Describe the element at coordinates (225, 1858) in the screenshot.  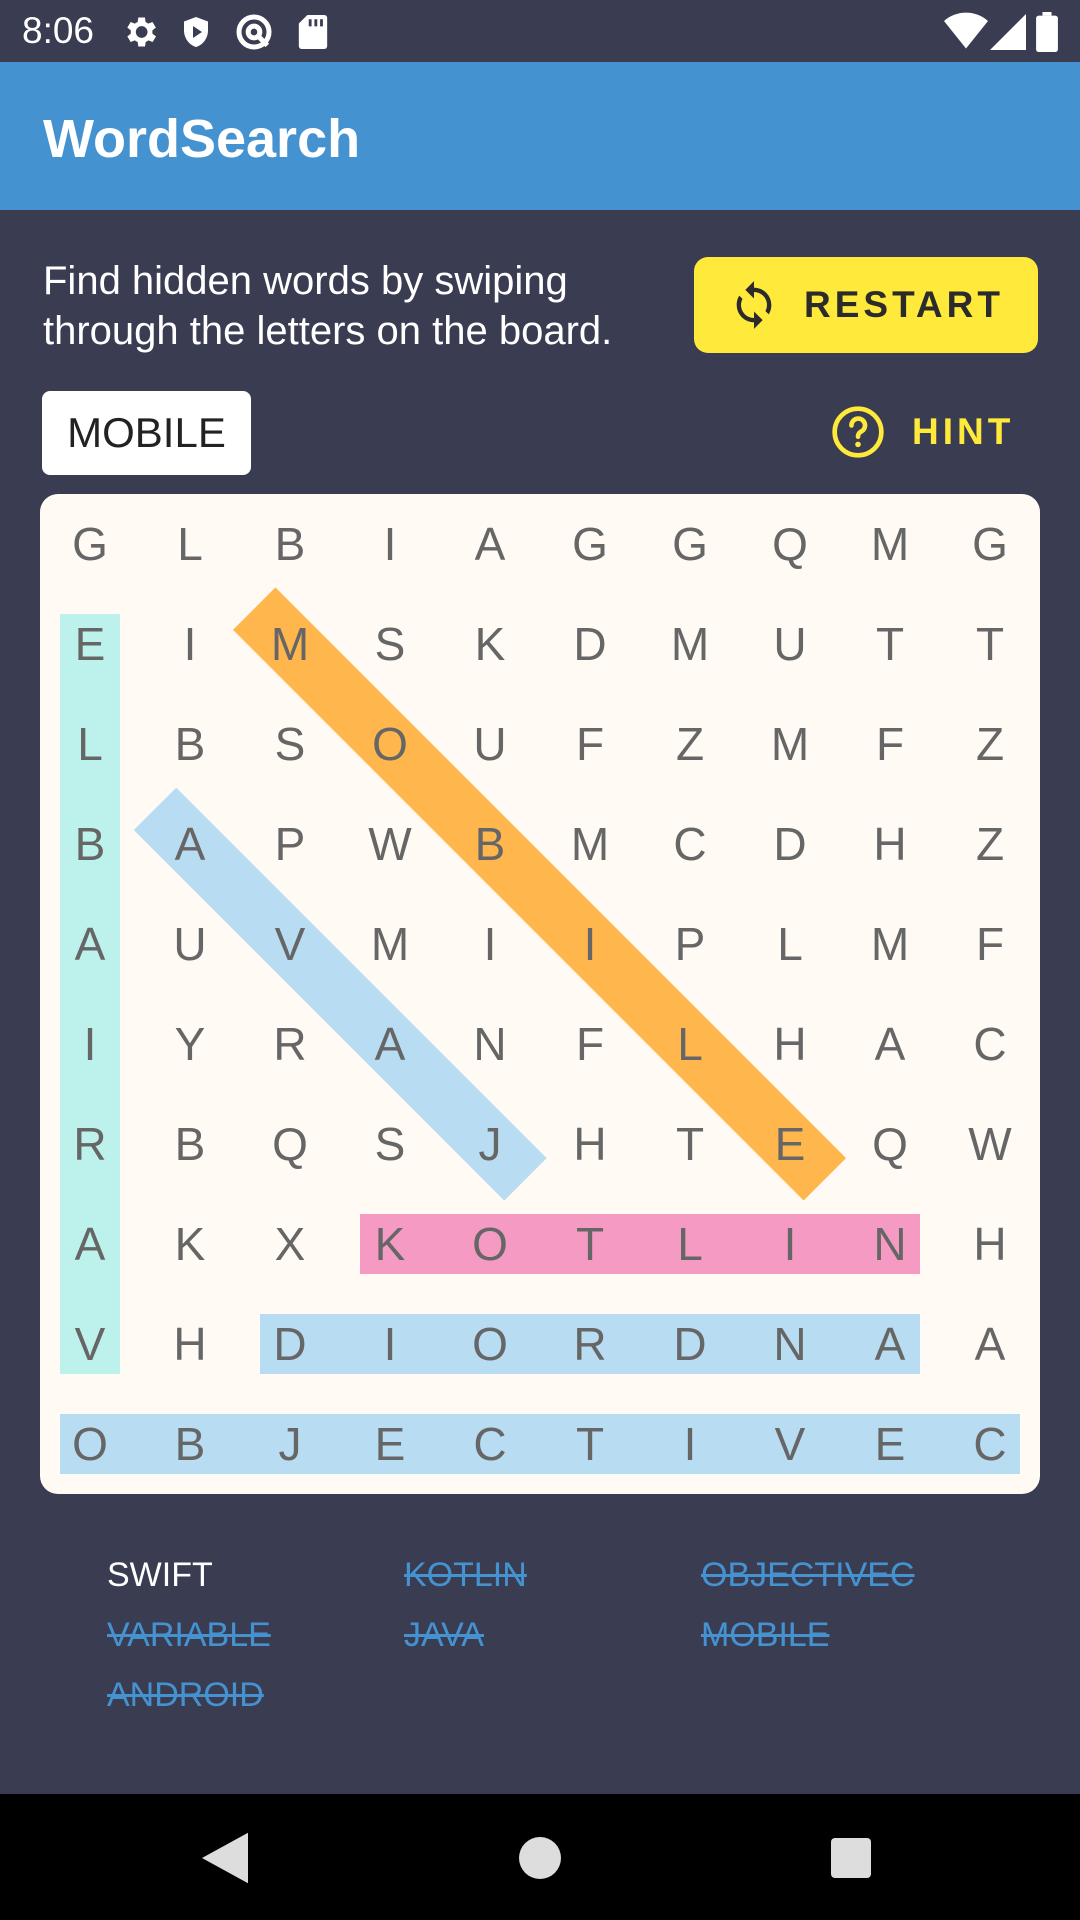
I see `back-icon` at that location.